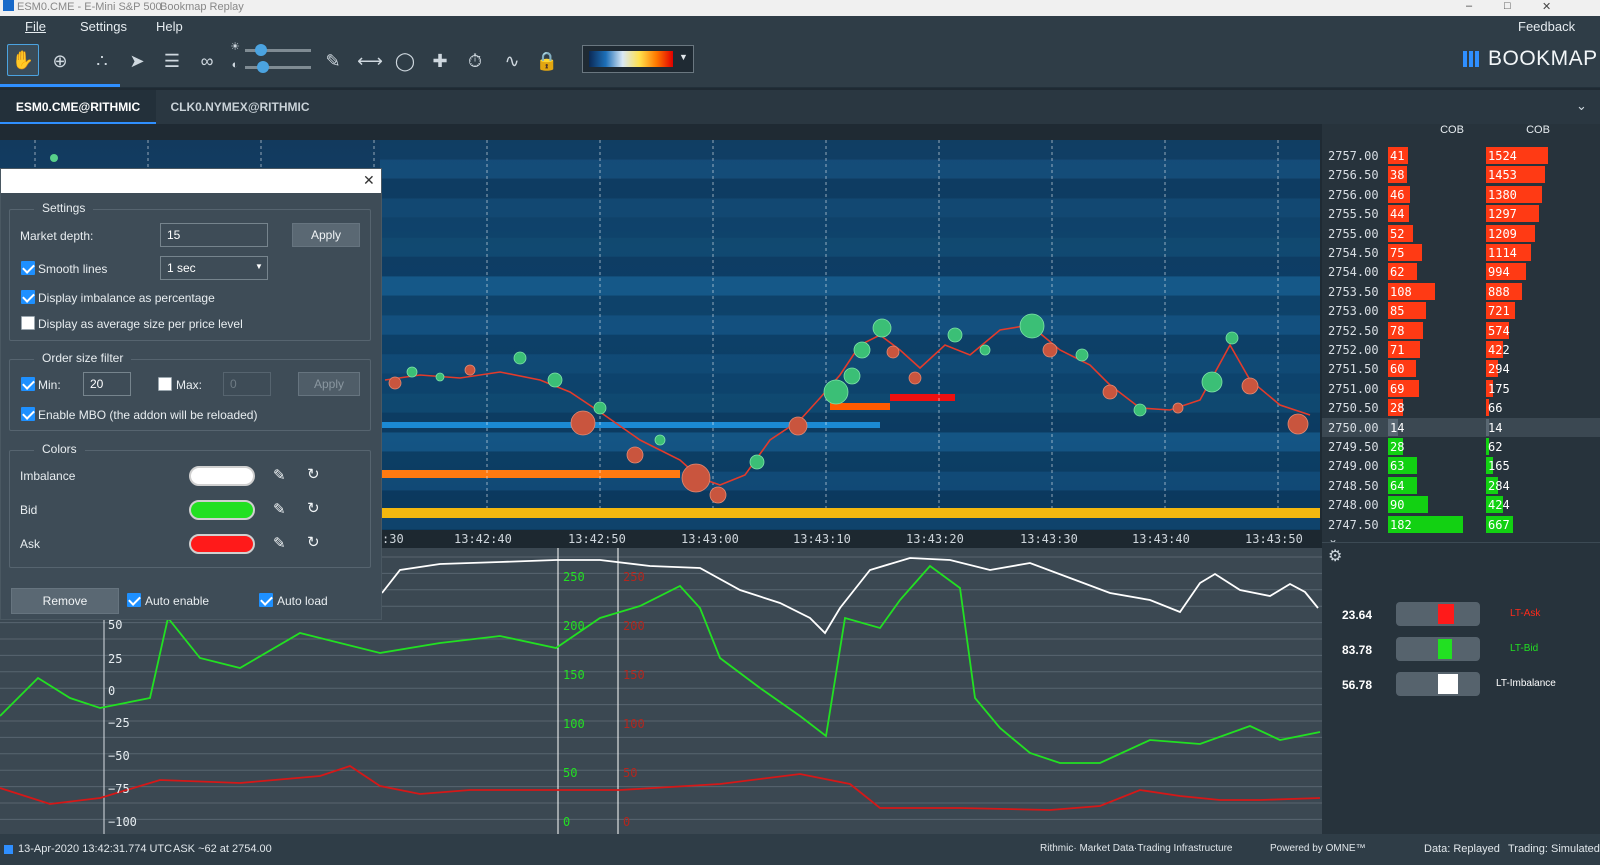 The height and width of the screenshot is (865, 1600). Describe the element at coordinates (222, 544) in the screenshot. I see `ask-color-swatch` at that location.